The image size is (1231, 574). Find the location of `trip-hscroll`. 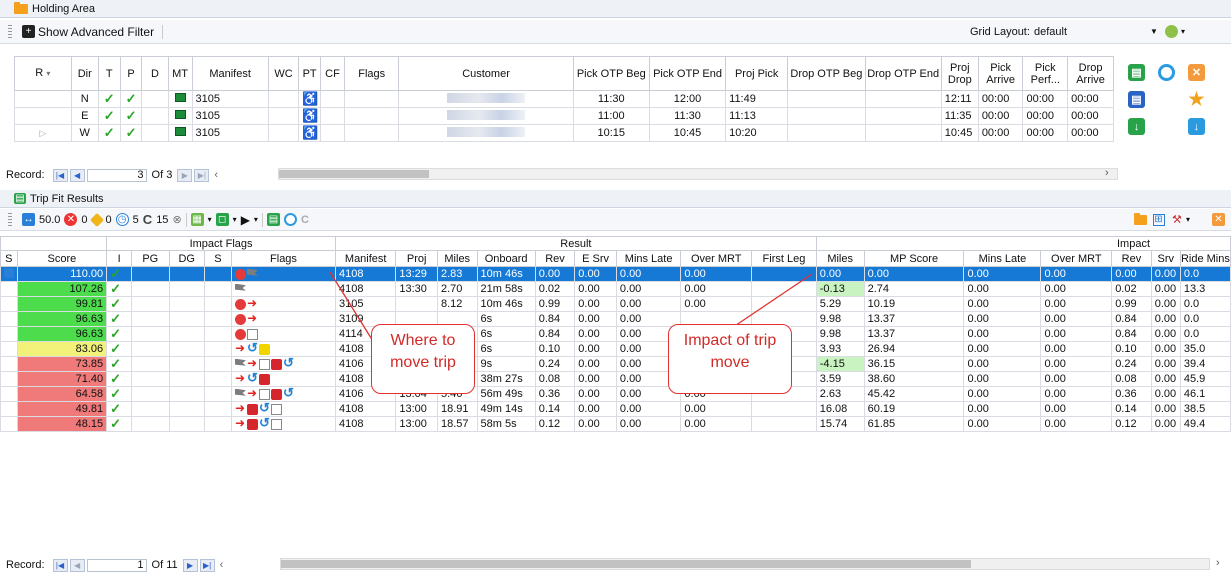

trip-hscroll is located at coordinates (745, 564).